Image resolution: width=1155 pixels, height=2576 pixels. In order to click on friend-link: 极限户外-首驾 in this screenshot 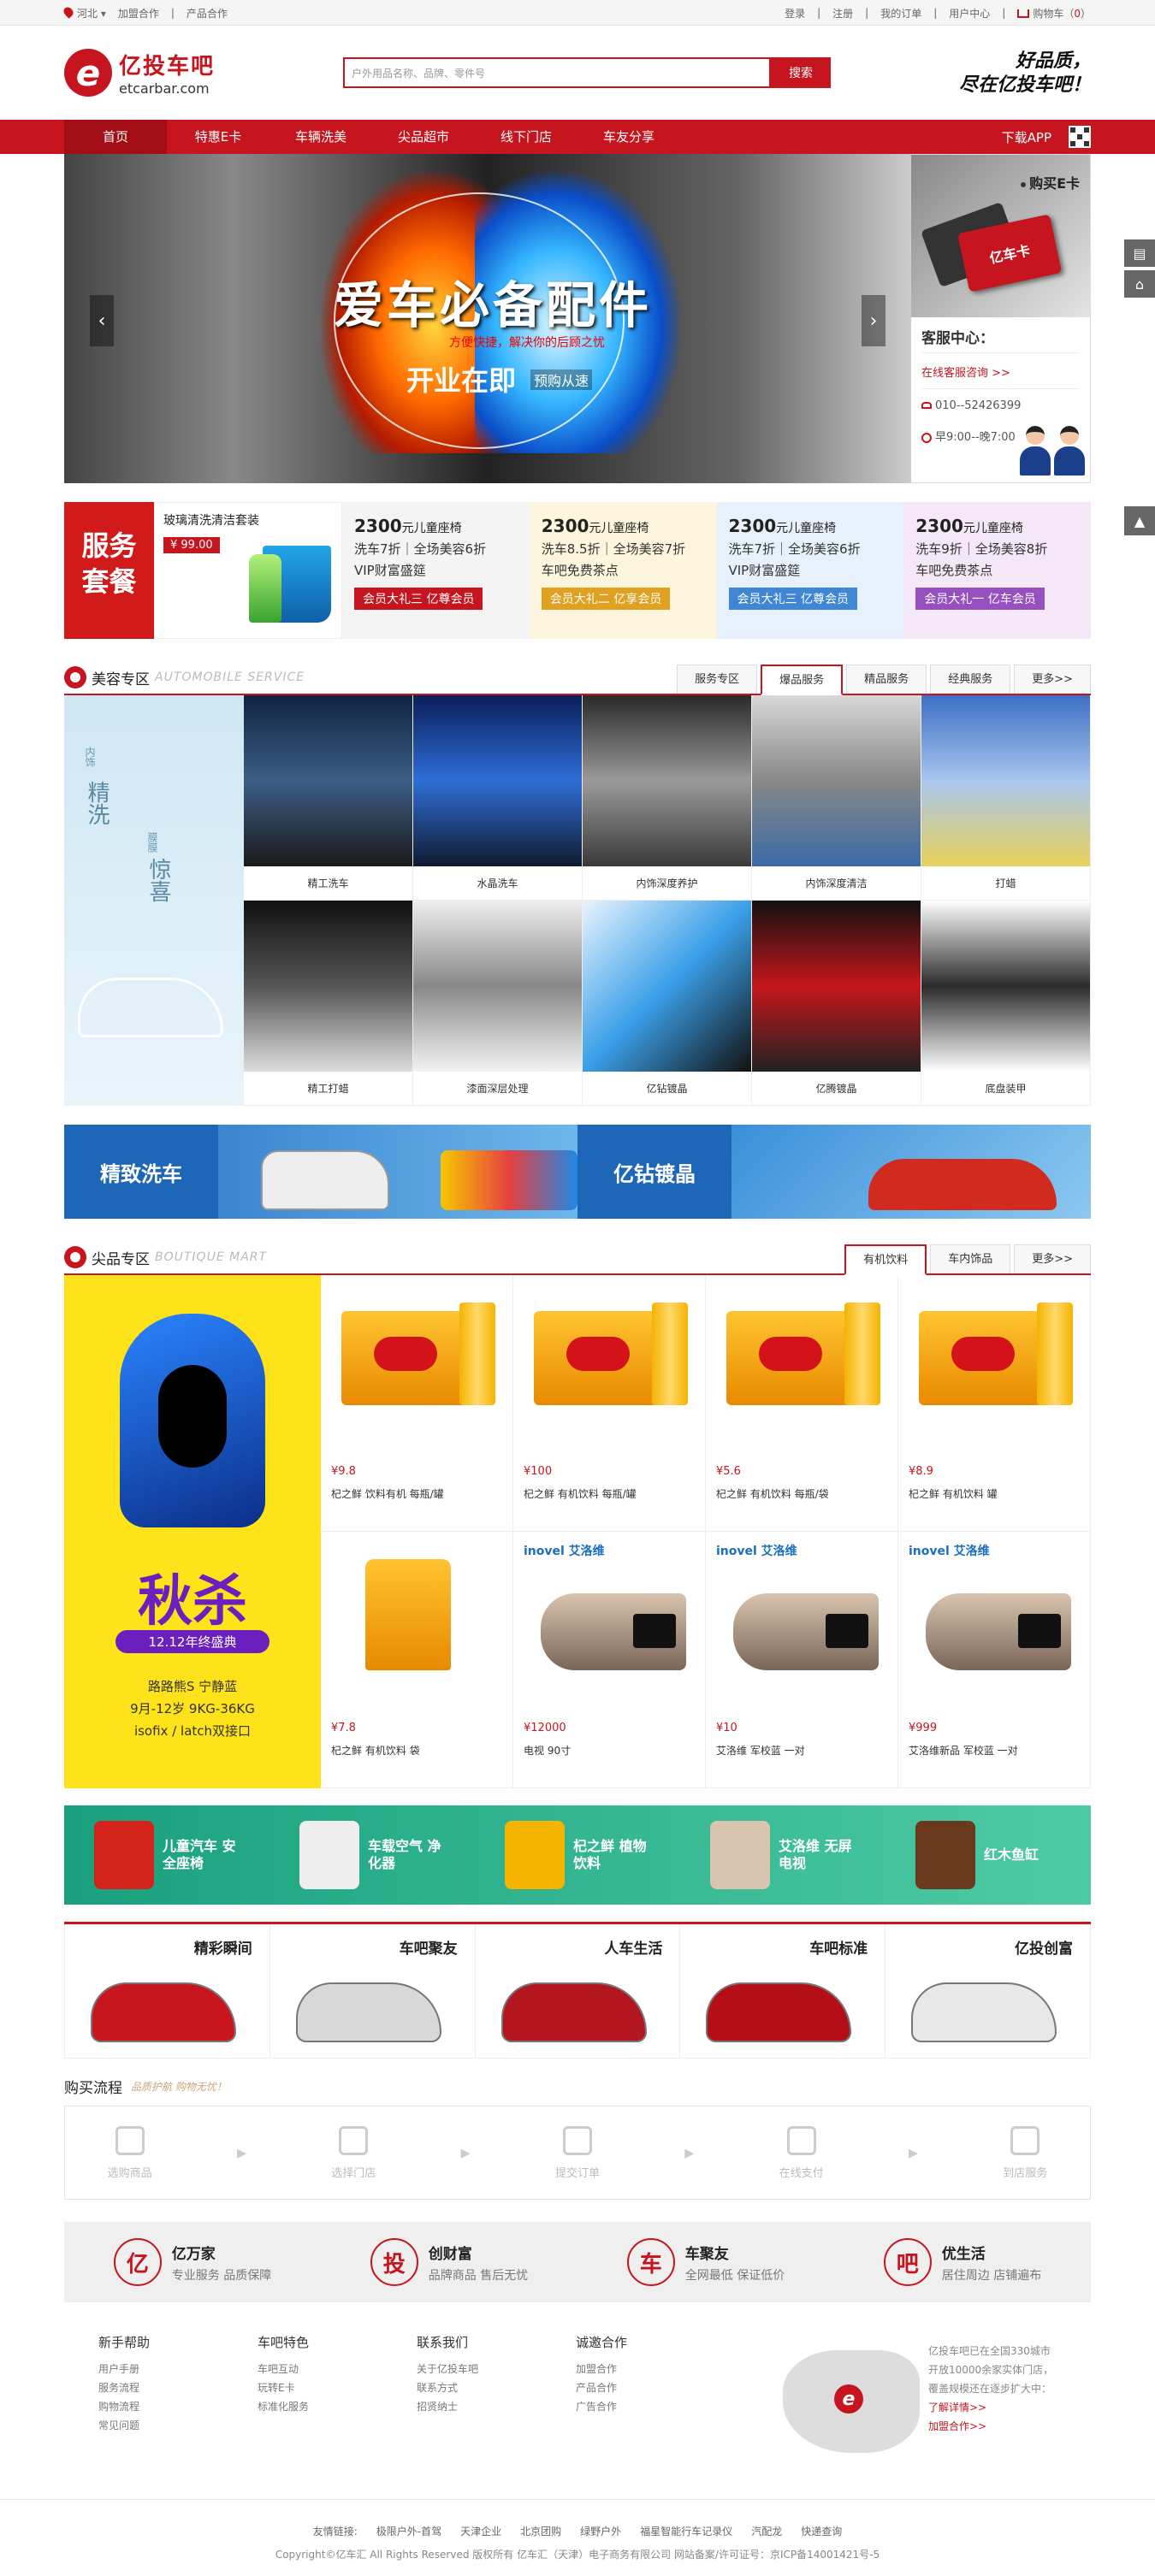, I will do `click(408, 2531)`.